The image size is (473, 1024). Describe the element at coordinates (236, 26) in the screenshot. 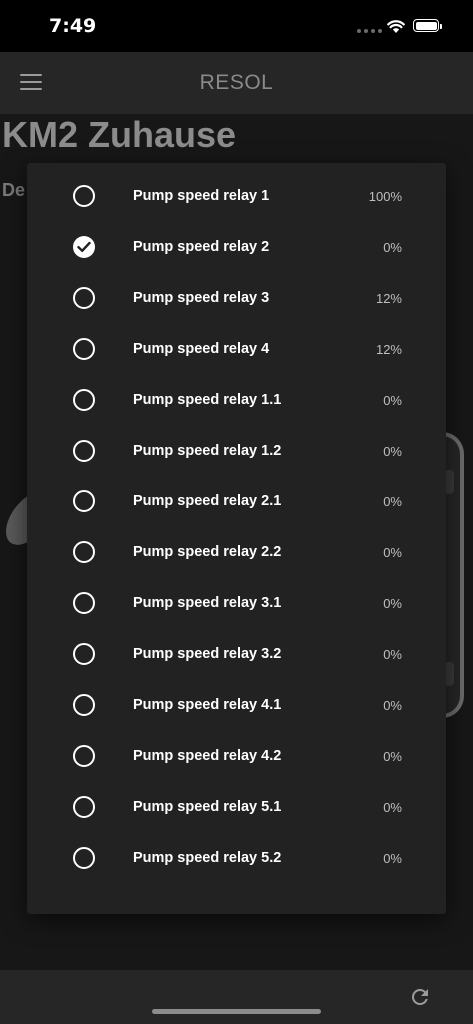

I see `status-bar: 7:49` at that location.